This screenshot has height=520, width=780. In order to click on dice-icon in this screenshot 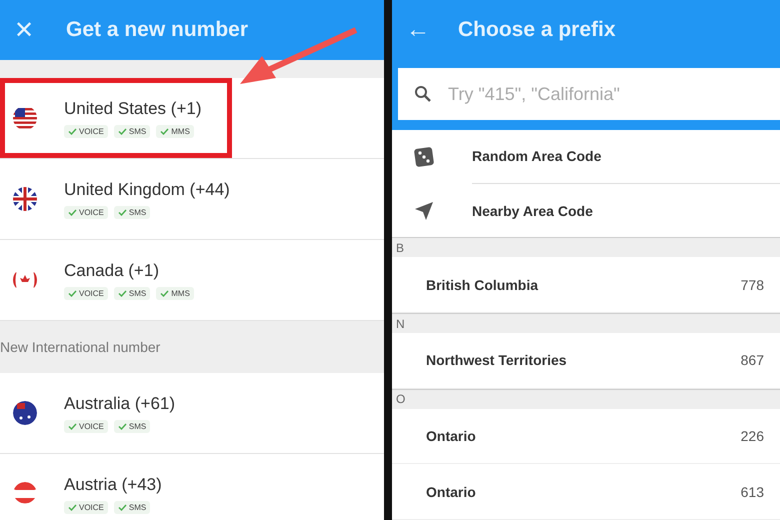, I will do `click(424, 156)`.